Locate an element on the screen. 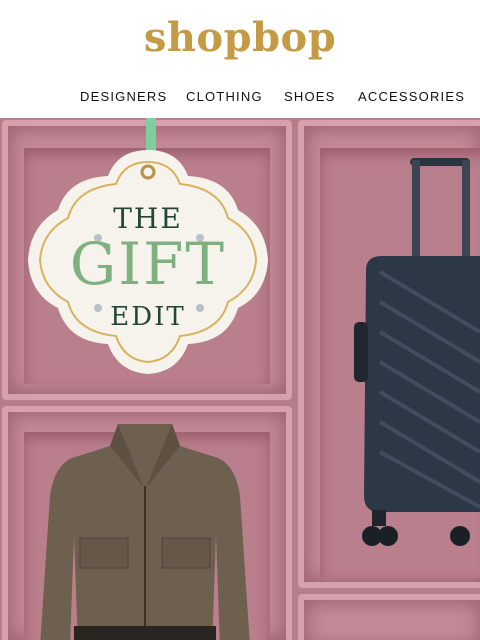 Image resolution: width=480 pixels, height=640 pixels. tag-text-gift: GIFT is located at coordinates (148, 264).